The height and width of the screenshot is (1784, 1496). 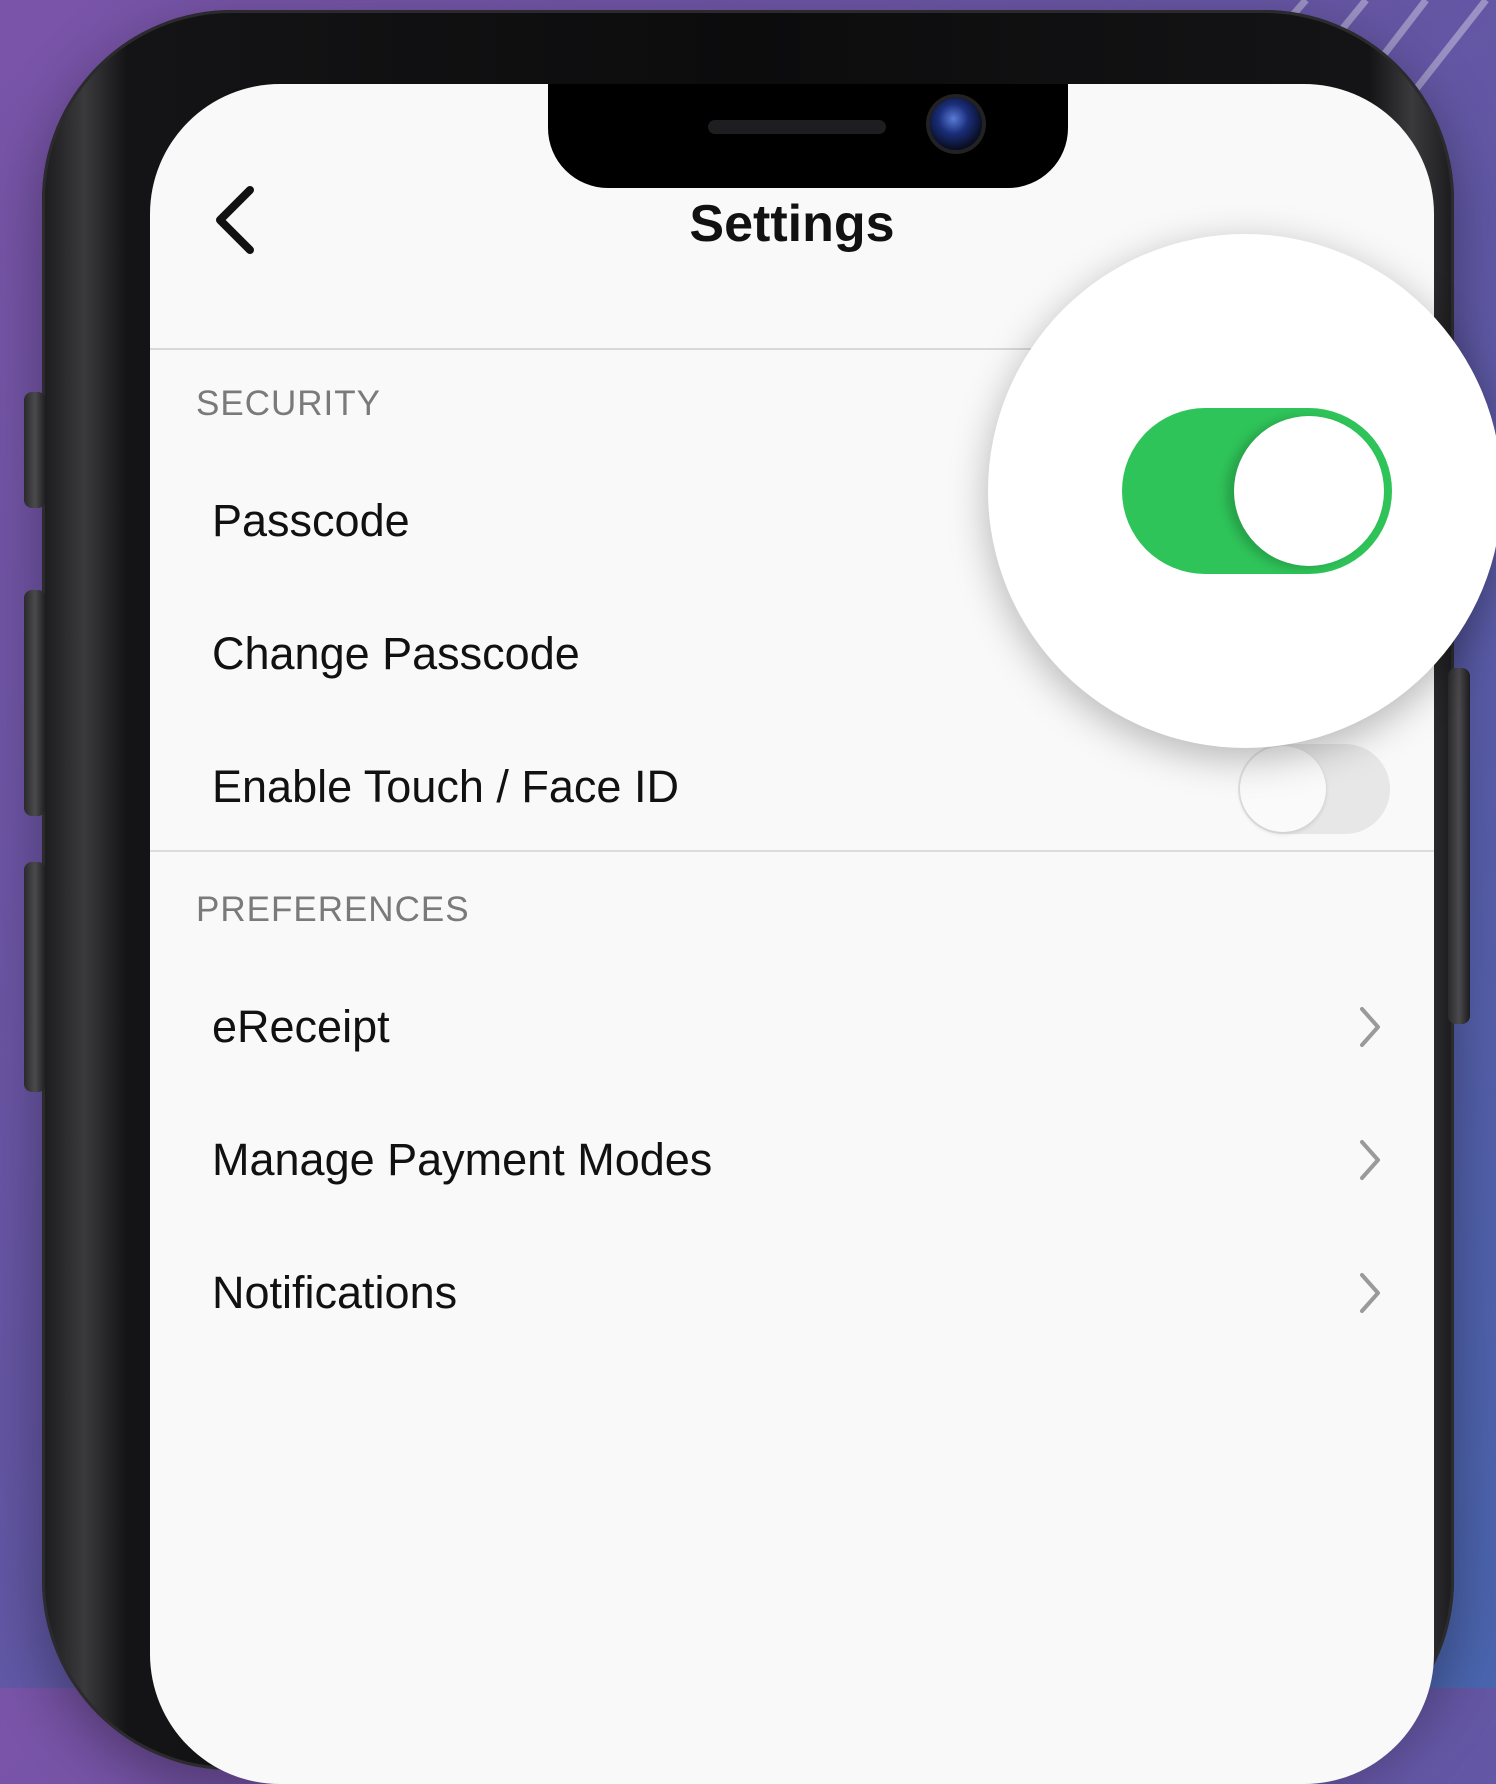 What do you see at coordinates (792, 851) in the screenshot?
I see `section-divider` at bounding box center [792, 851].